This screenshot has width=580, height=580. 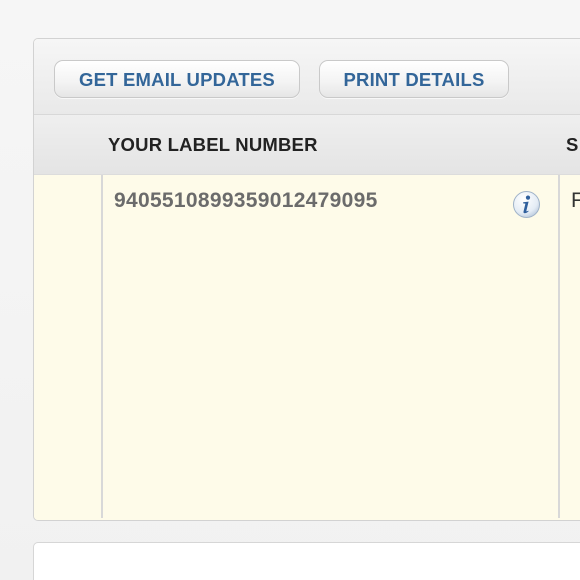 I want to click on info-icon, so click(x=526, y=204).